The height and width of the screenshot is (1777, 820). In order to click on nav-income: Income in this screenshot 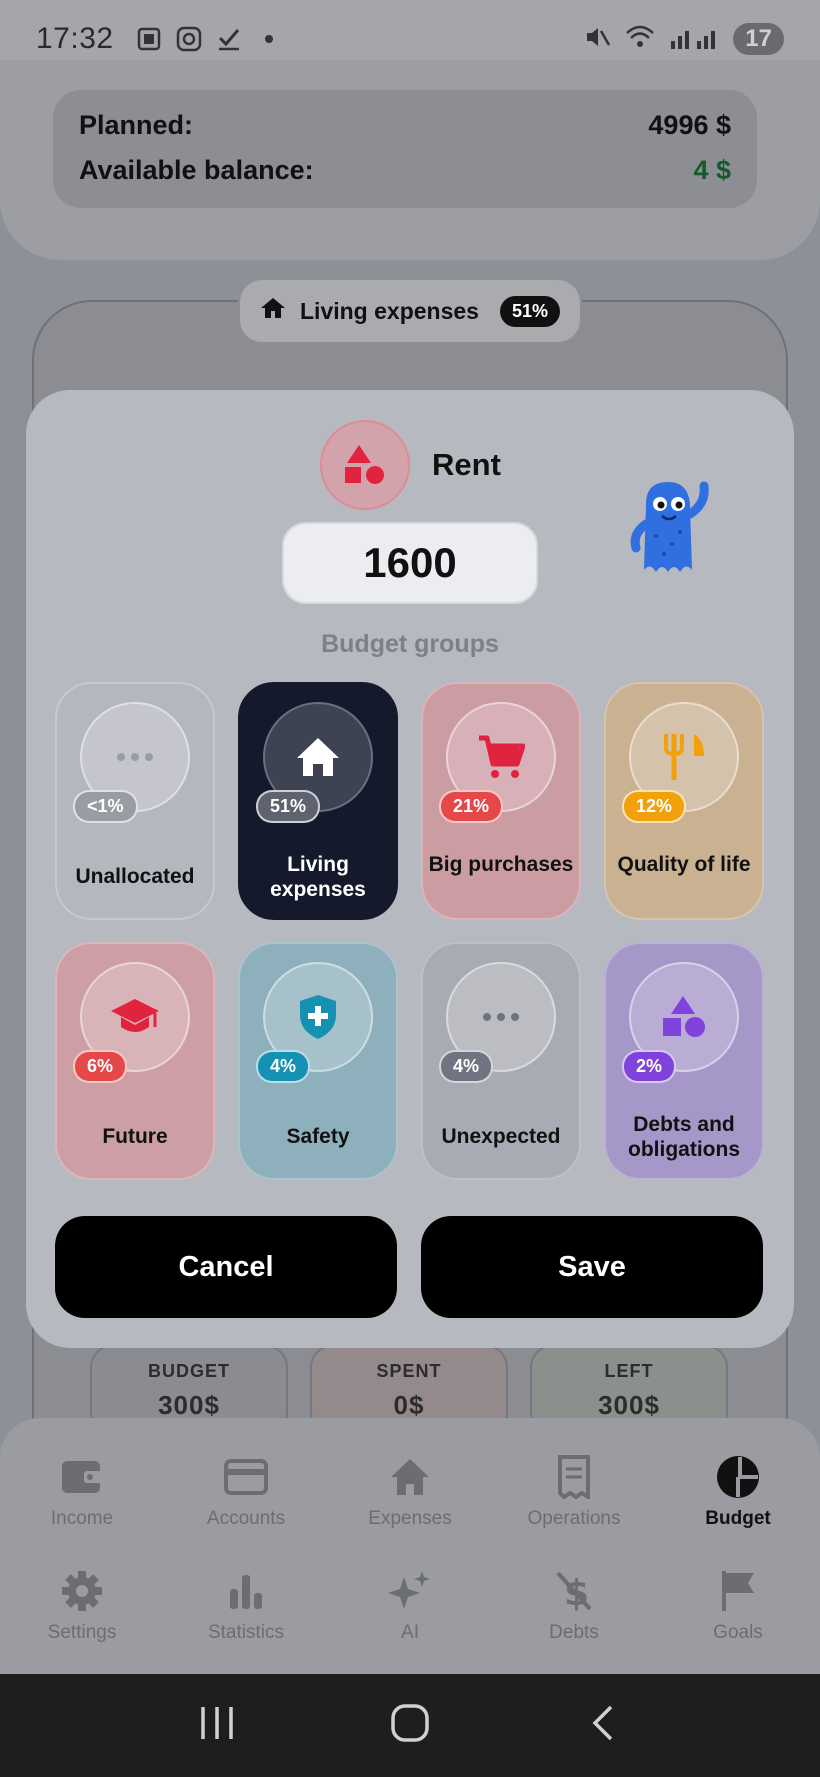, I will do `click(82, 1492)`.